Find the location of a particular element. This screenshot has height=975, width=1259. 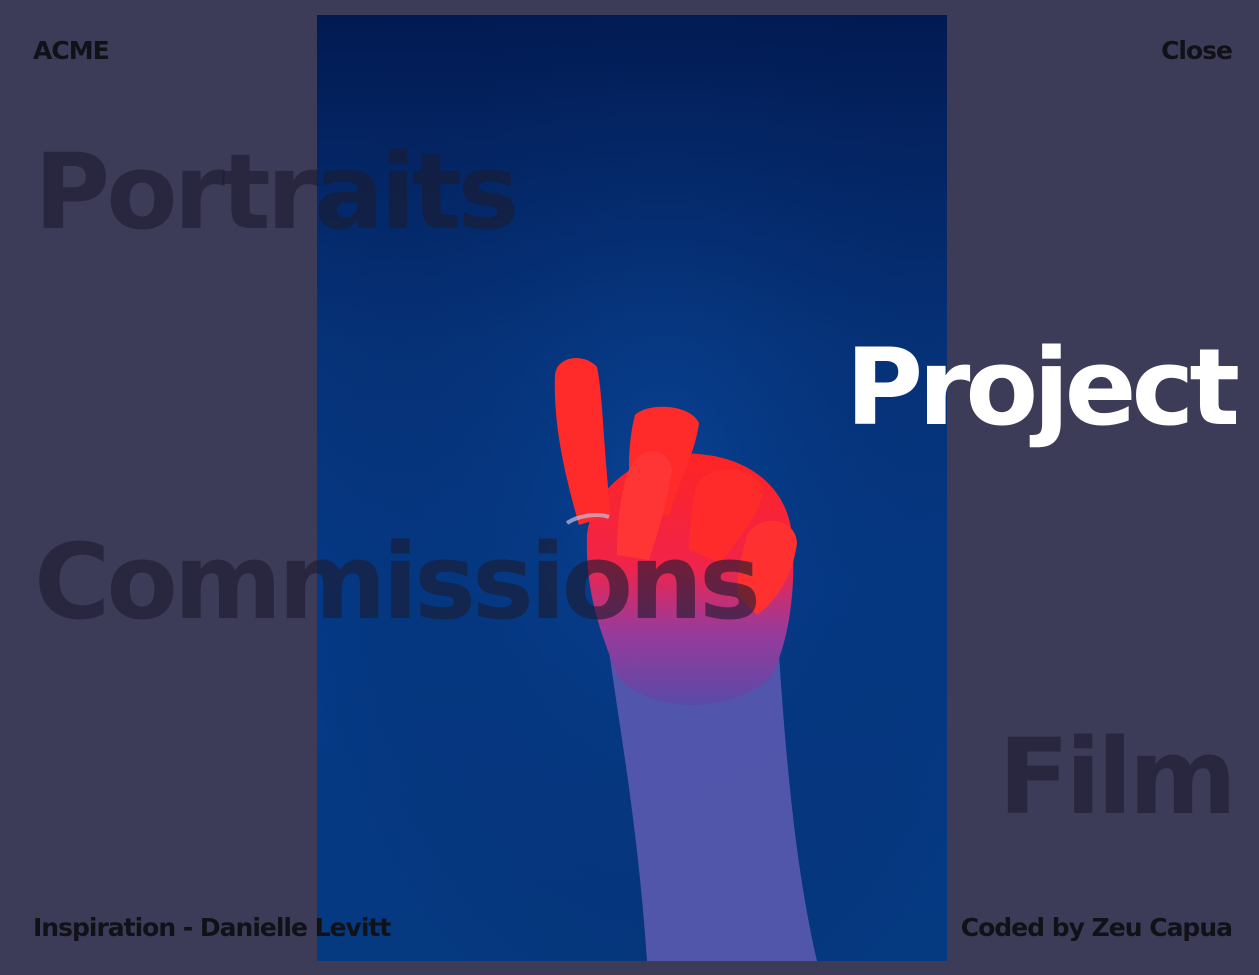

menu-item-portraits: Portraits is located at coordinates (276, 192).